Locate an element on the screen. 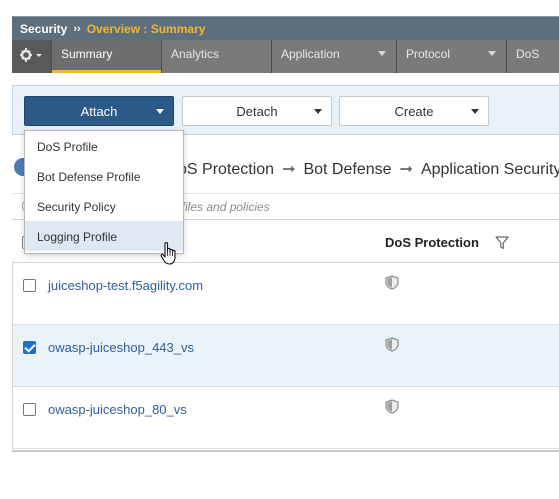  gear-icon is located at coordinates (31, 55).